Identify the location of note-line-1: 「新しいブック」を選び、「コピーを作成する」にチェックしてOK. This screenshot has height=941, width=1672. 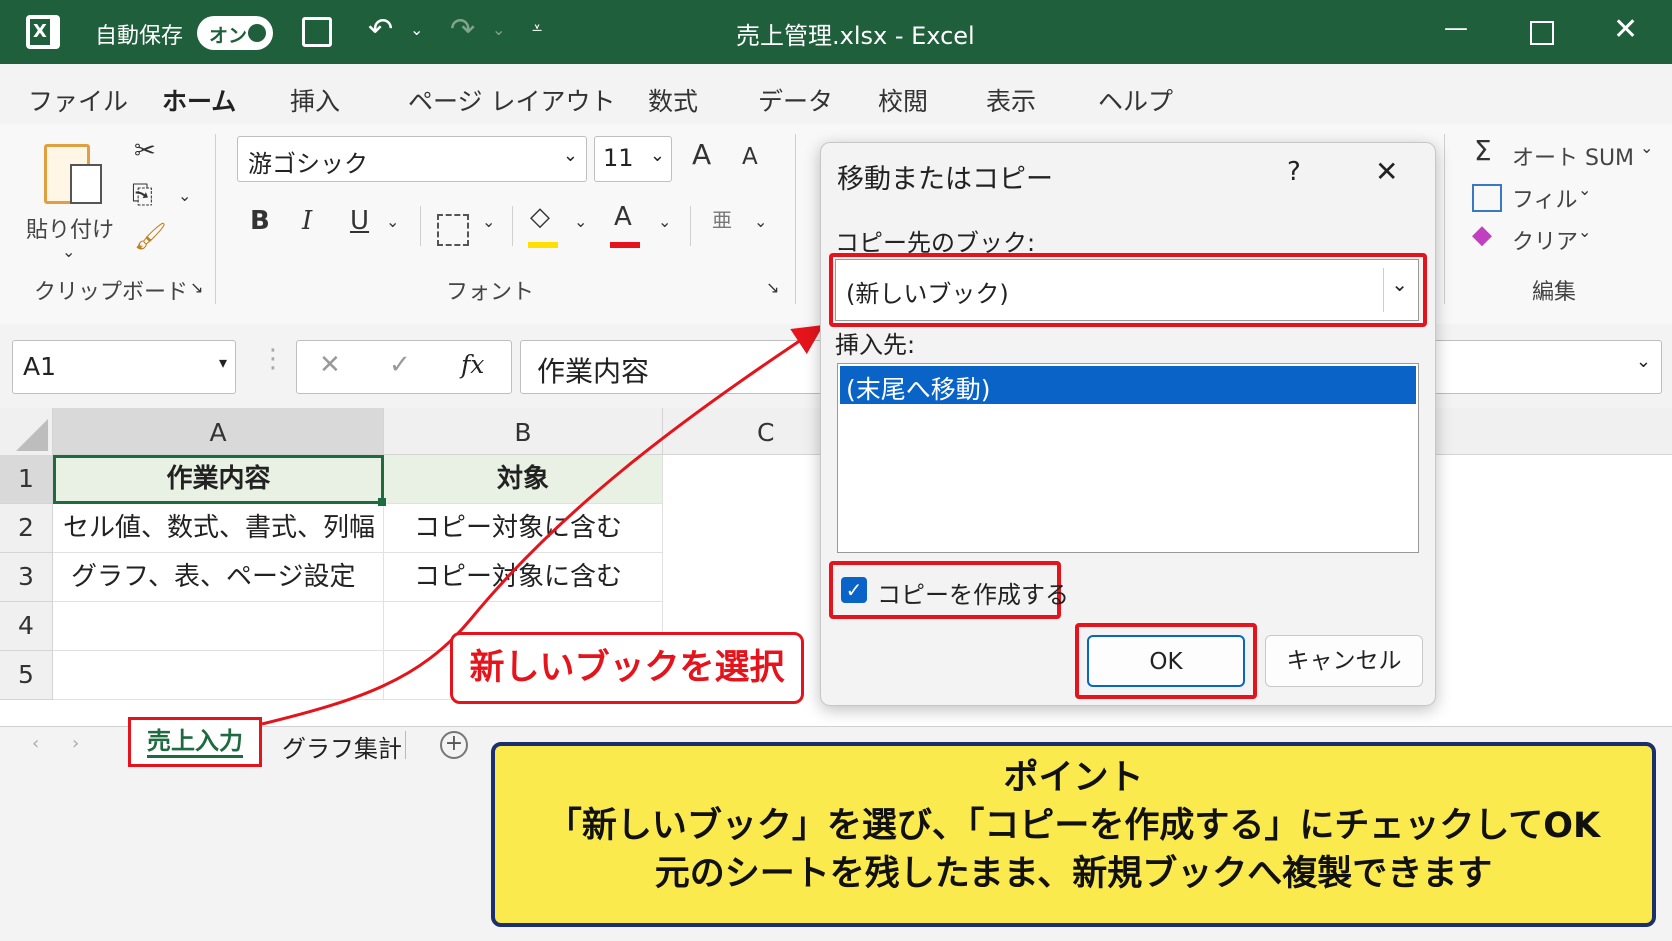
(1073, 826).